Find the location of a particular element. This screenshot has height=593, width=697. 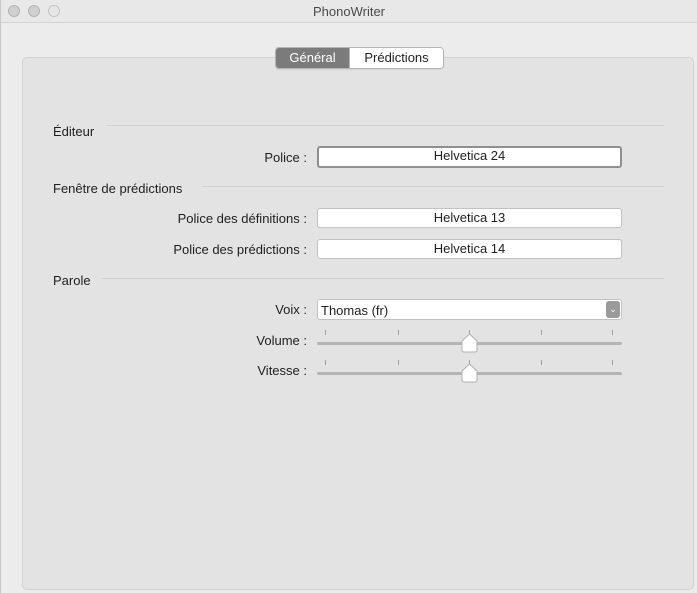

definitions-font-field: Helvetica 13 is located at coordinates (469, 218).